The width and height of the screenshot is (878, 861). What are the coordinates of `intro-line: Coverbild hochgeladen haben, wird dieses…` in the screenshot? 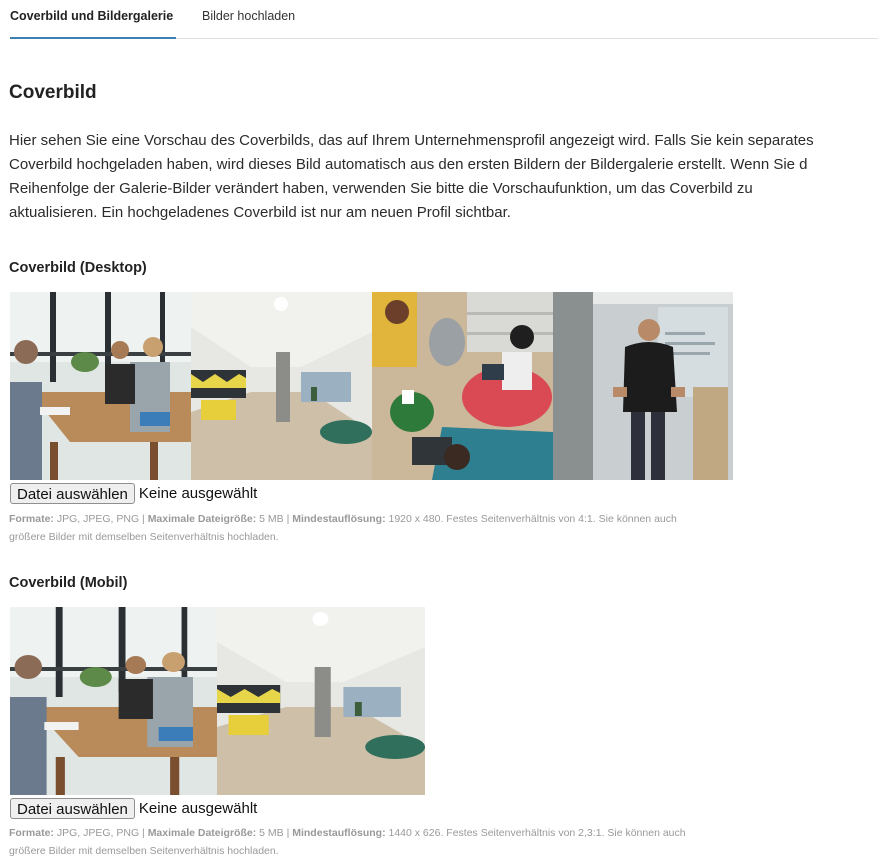 It's located at (408, 164).